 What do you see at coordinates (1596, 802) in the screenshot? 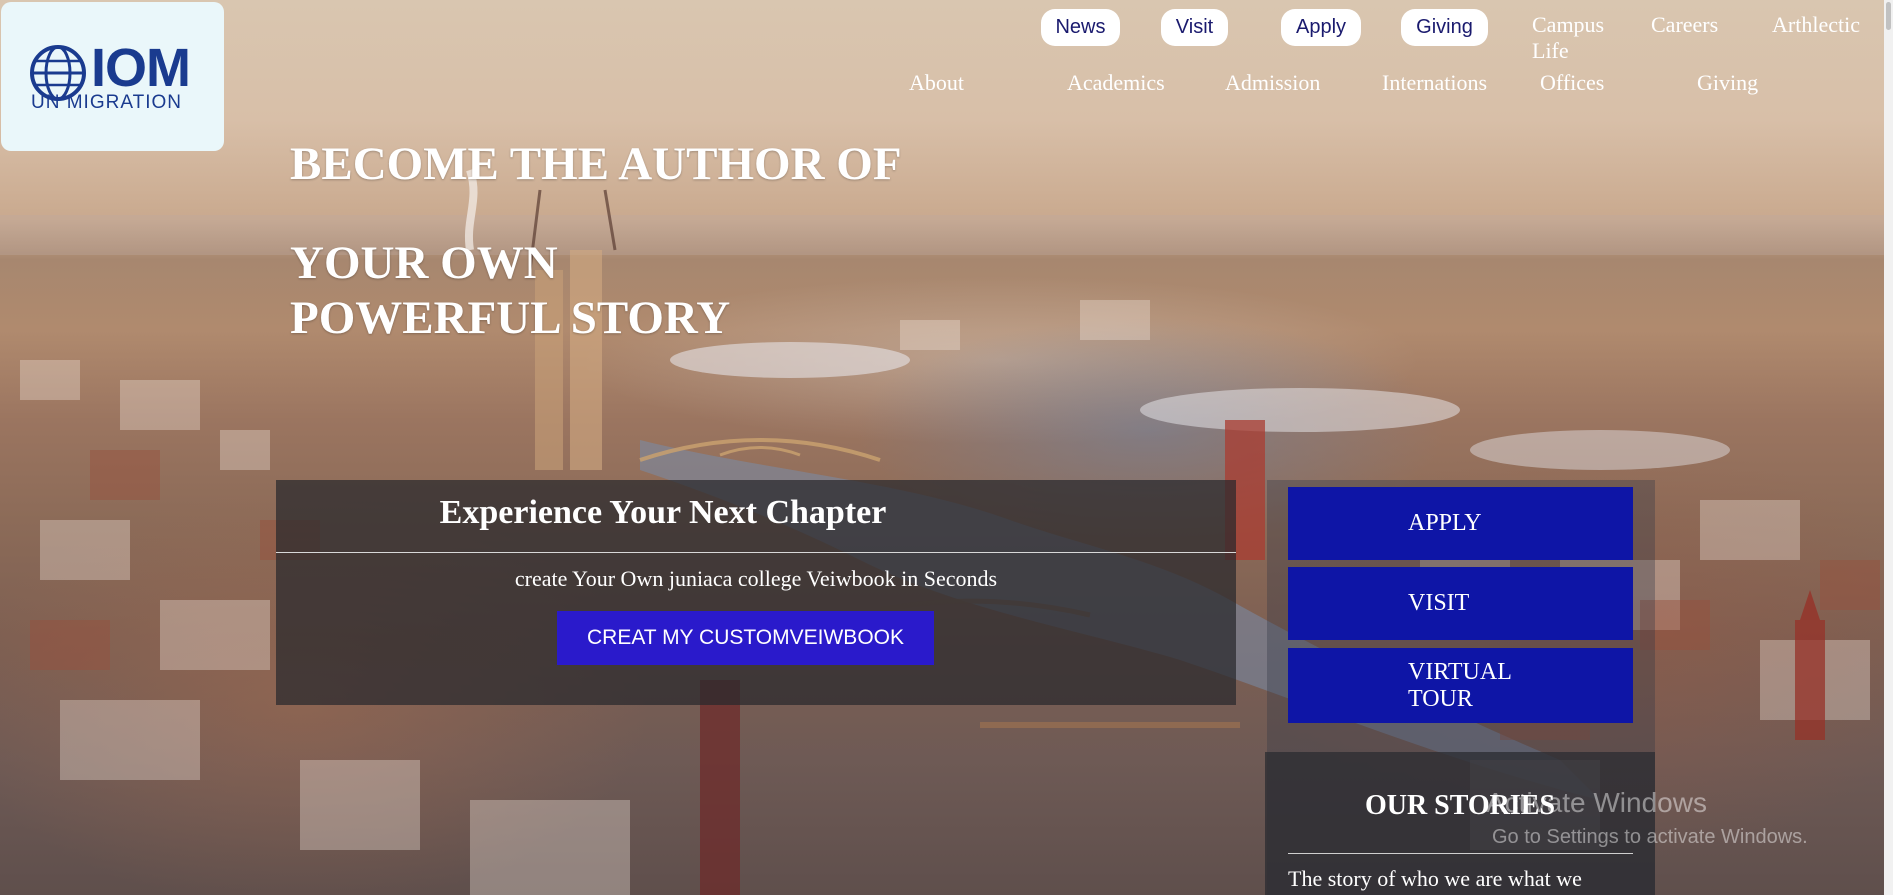
I see `activate-windows-watermark: Activate Windows` at bounding box center [1596, 802].